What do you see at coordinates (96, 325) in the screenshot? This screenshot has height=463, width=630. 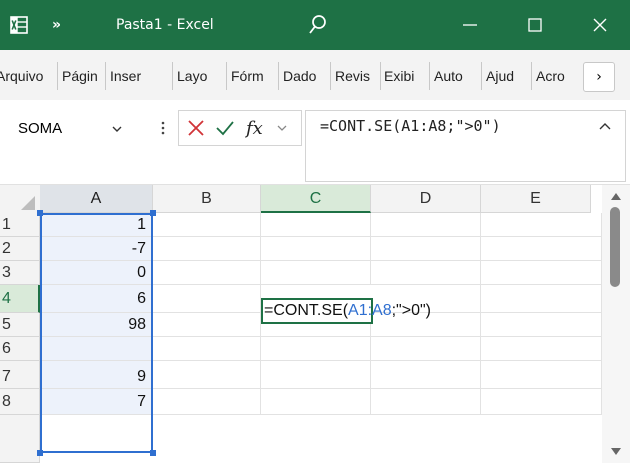 I see `cell-a5: 98` at bounding box center [96, 325].